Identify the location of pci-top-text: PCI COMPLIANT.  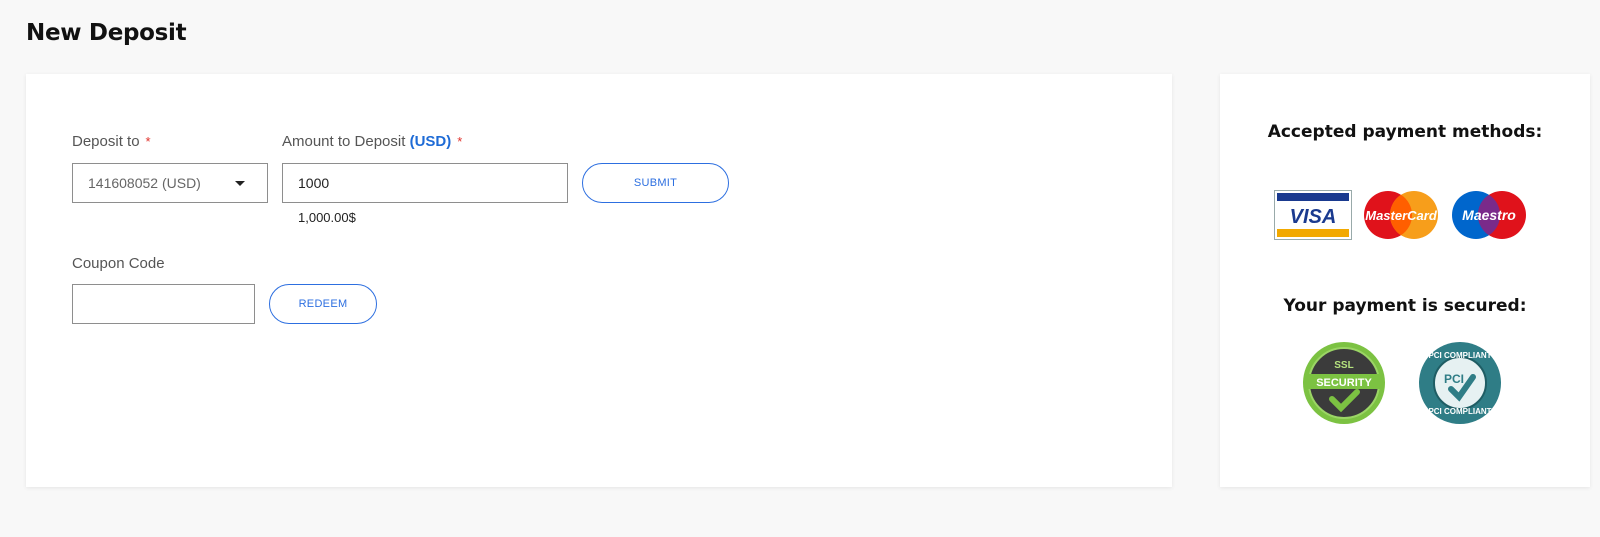
(1459, 355).